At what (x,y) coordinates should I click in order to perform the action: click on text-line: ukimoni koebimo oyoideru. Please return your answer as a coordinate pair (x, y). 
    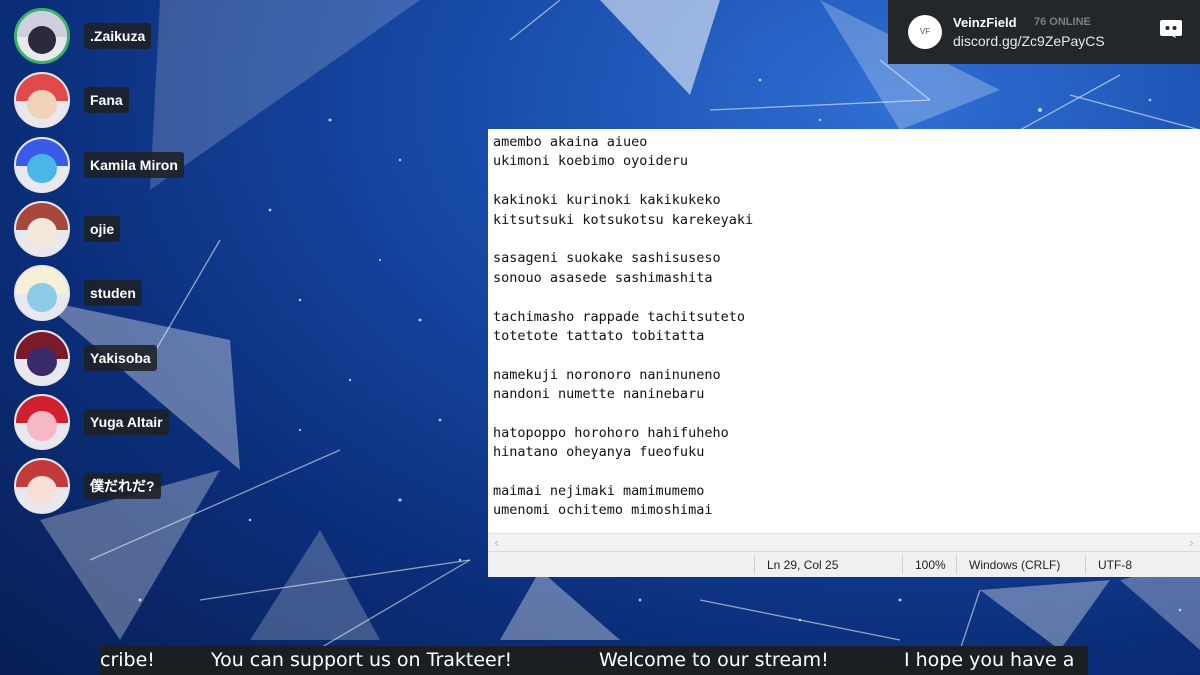
    Looking at the image, I should click on (591, 161).